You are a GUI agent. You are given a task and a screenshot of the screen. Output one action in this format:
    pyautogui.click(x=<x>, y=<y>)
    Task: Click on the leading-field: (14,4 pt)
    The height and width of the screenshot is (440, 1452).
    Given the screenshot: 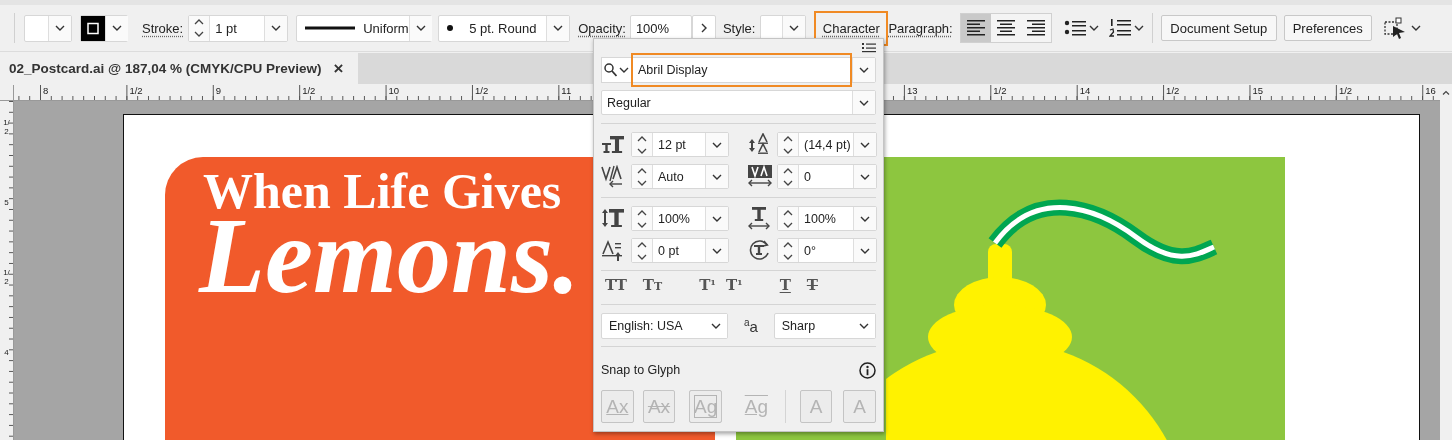 What is the action you would take?
    pyautogui.click(x=827, y=144)
    